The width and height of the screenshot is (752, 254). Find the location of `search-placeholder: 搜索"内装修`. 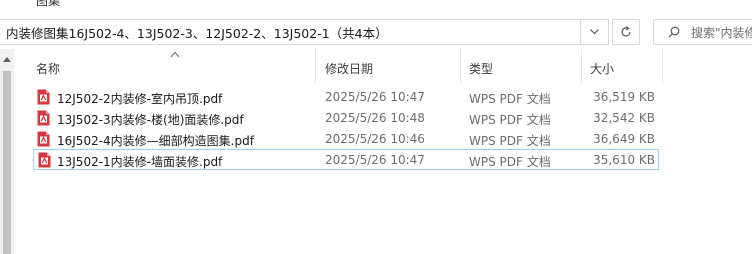

search-placeholder: 搜索"内装修 is located at coordinates (721, 32).